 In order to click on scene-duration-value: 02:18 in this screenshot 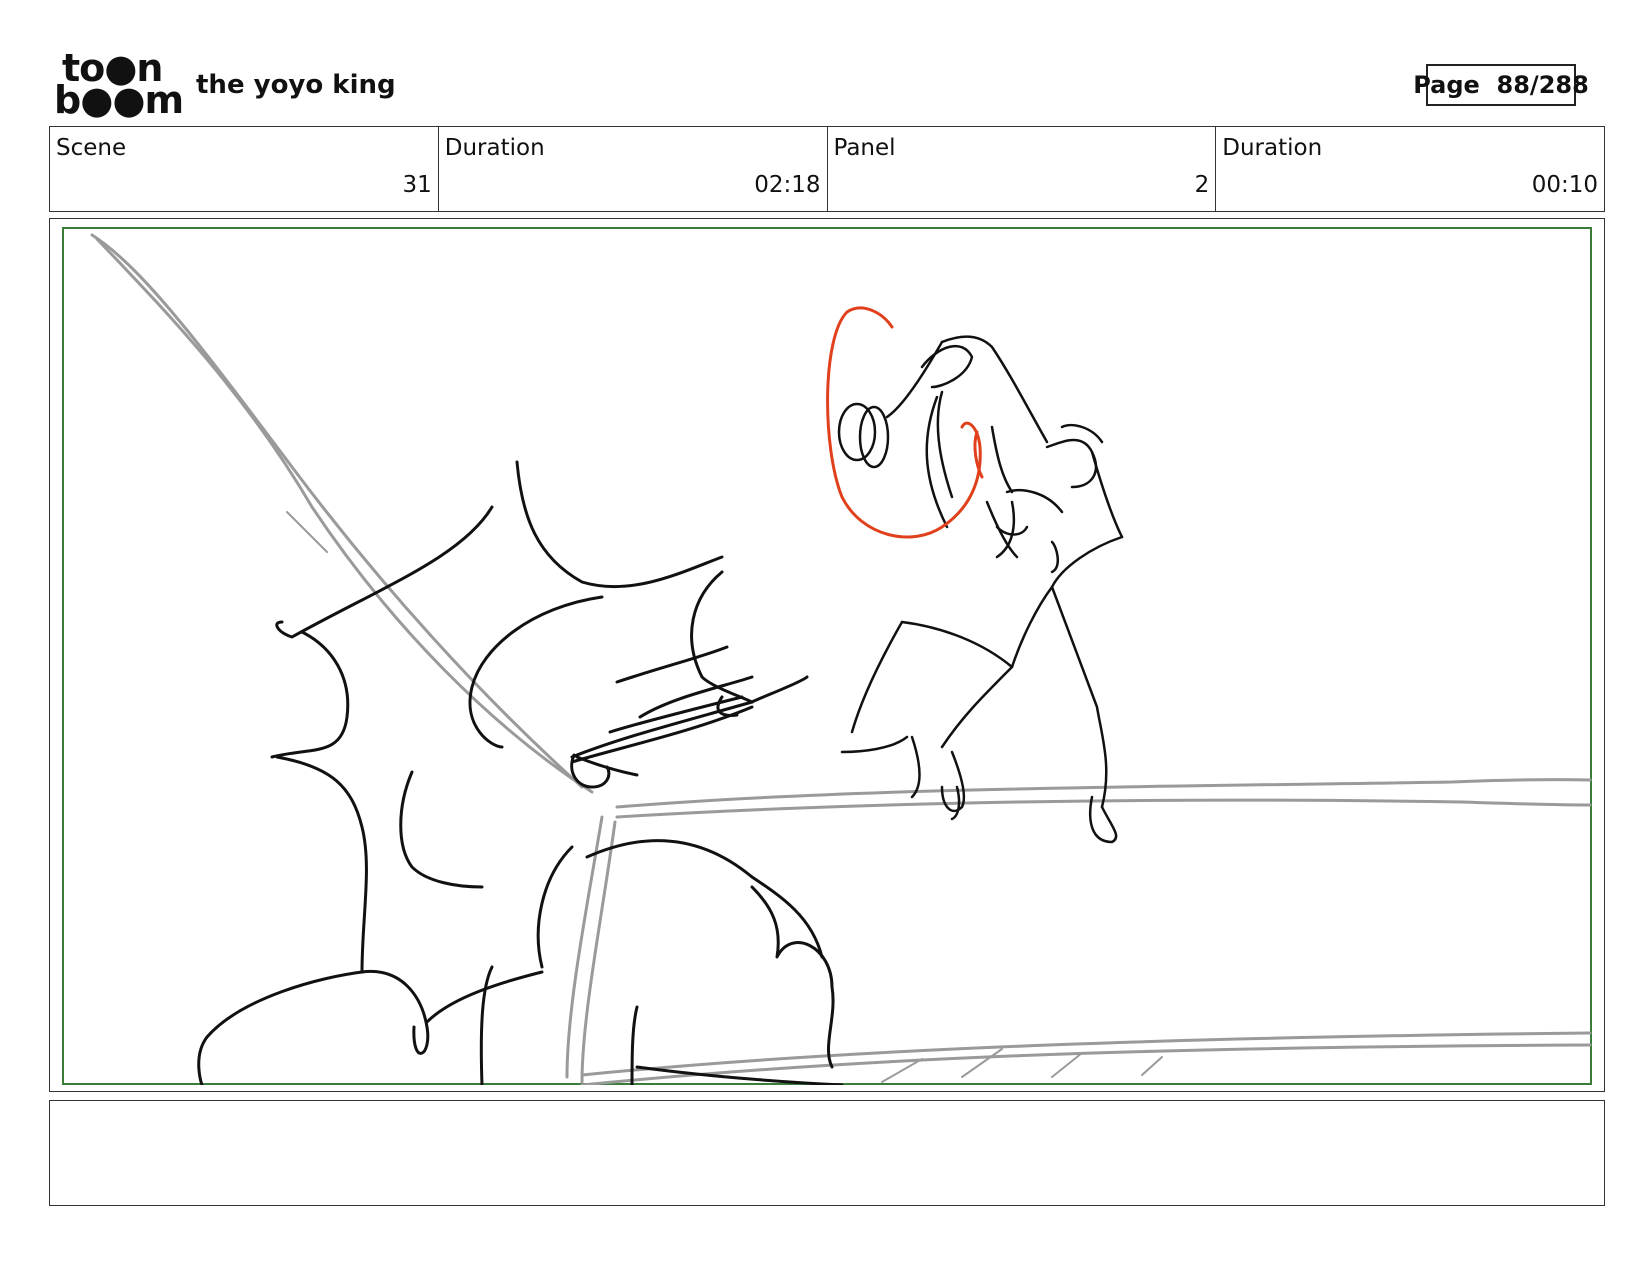, I will do `click(787, 185)`.